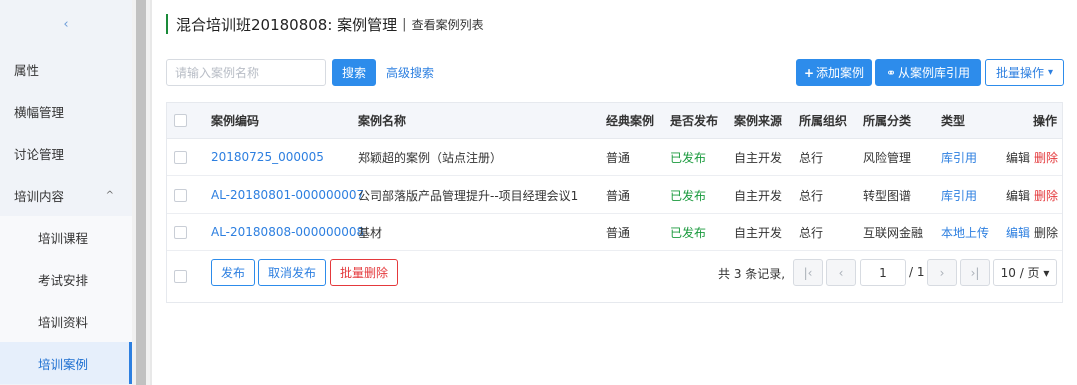 The width and height of the screenshot is (1077, 385). I want to click on chevron-right-icon: ›, so click(942, 272).